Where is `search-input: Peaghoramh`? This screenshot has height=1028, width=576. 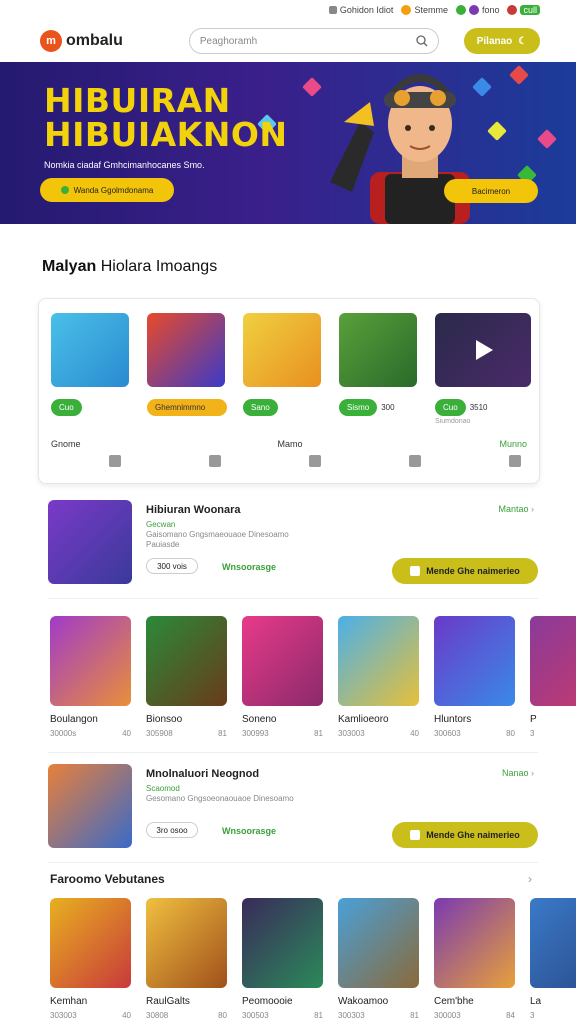 search-input: Peaghoramh is located at coordinates (313, 41).